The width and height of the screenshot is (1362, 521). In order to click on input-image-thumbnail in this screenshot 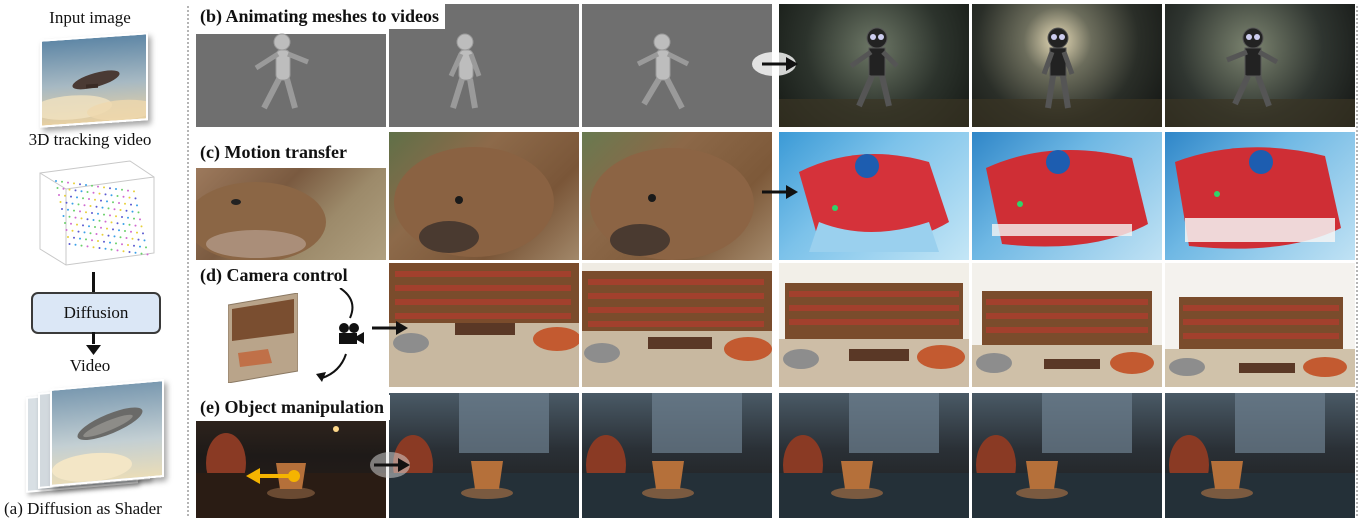, I will do `click(94, 80)`.